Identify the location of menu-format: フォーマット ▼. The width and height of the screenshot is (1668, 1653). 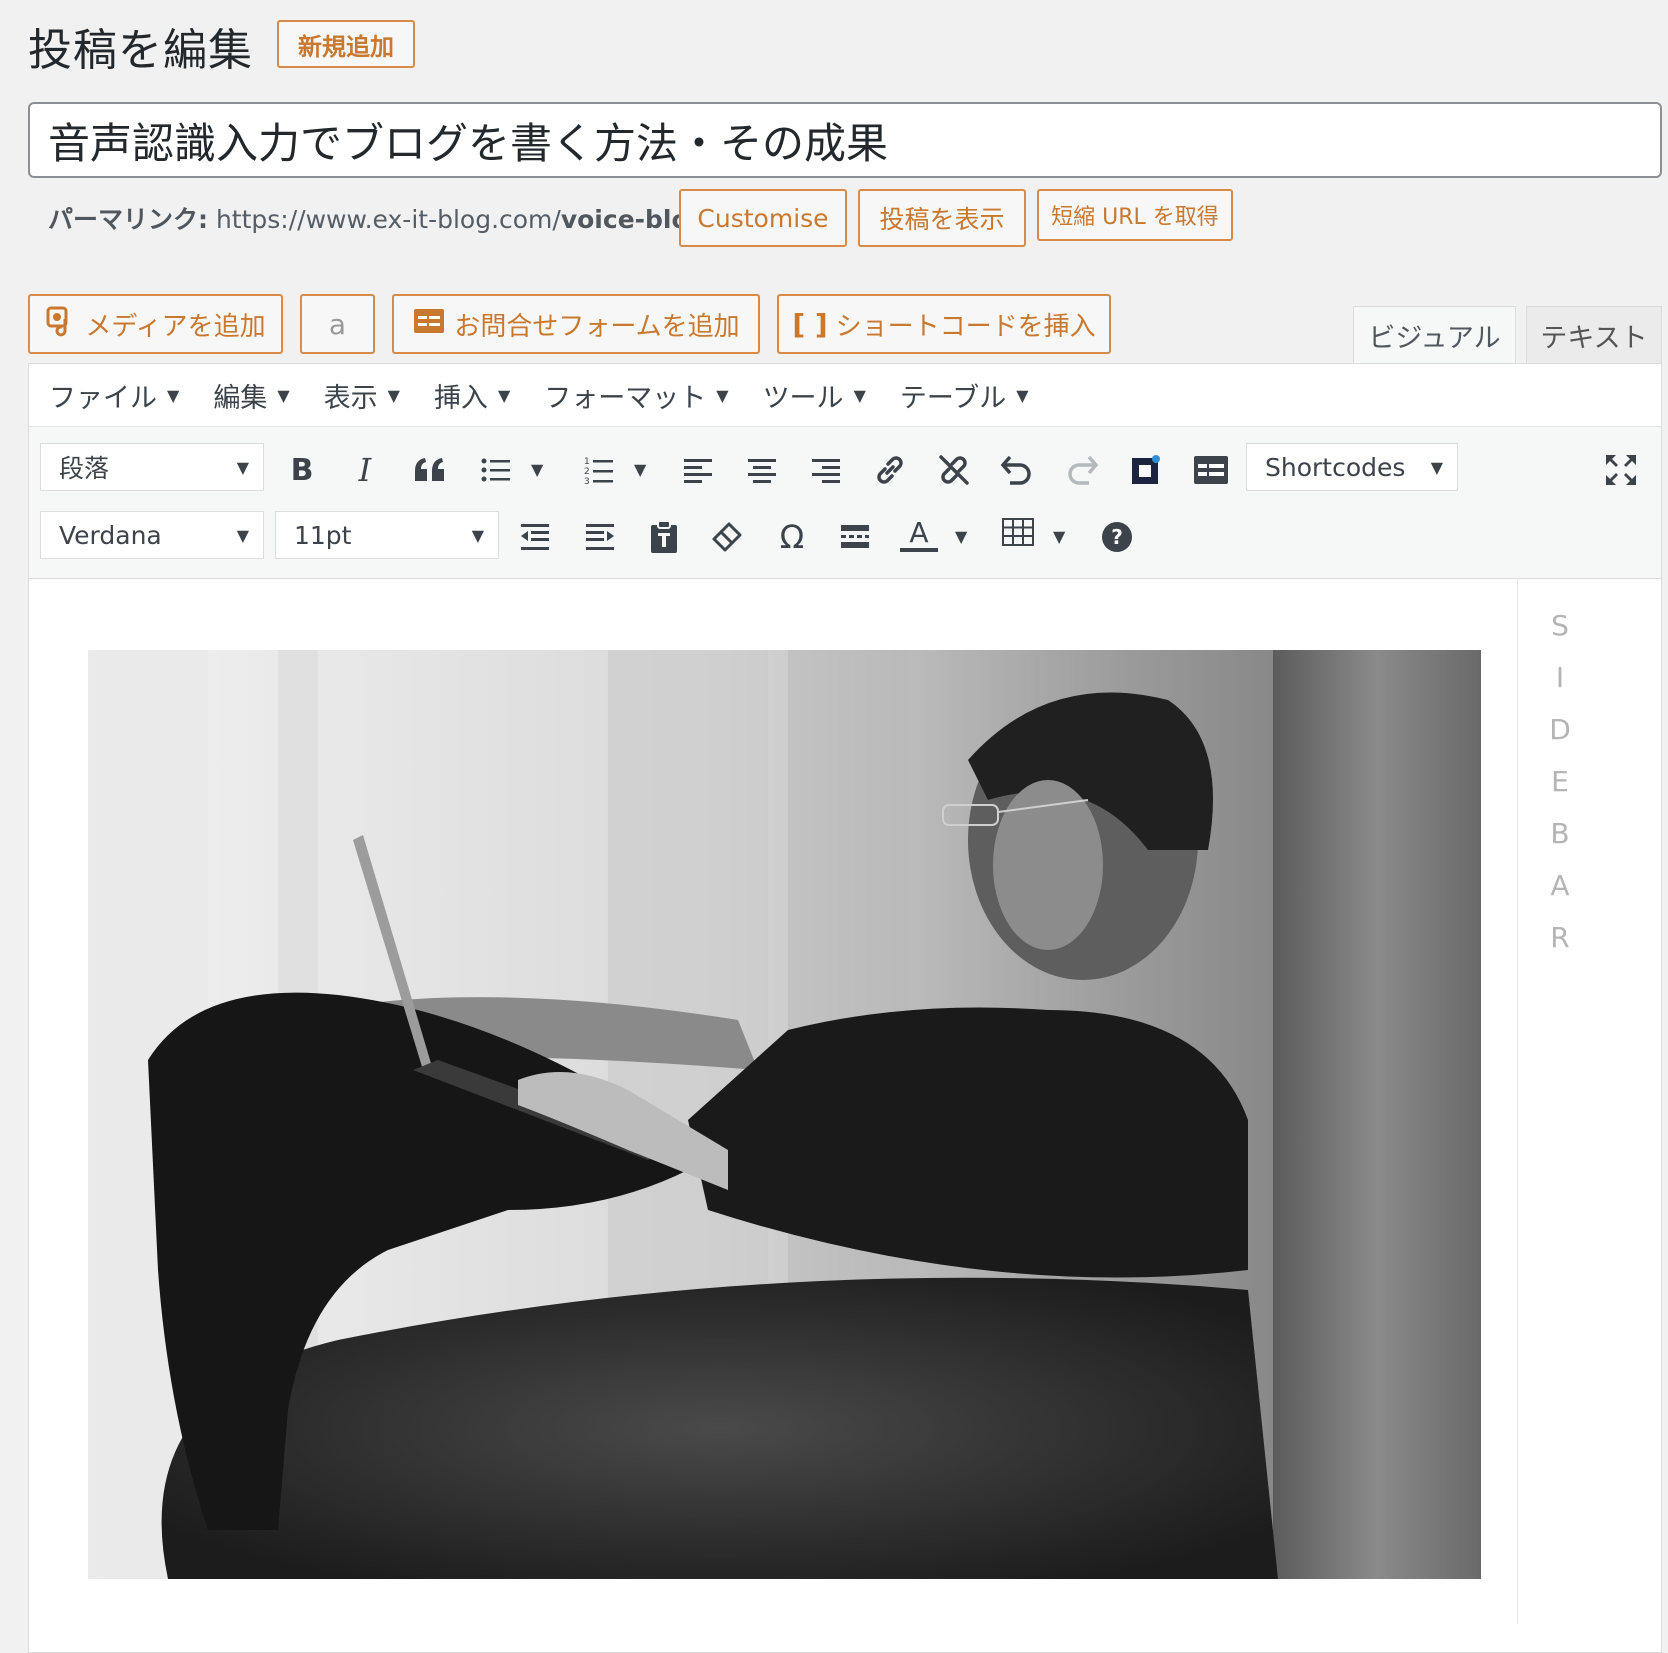
(636, 395).